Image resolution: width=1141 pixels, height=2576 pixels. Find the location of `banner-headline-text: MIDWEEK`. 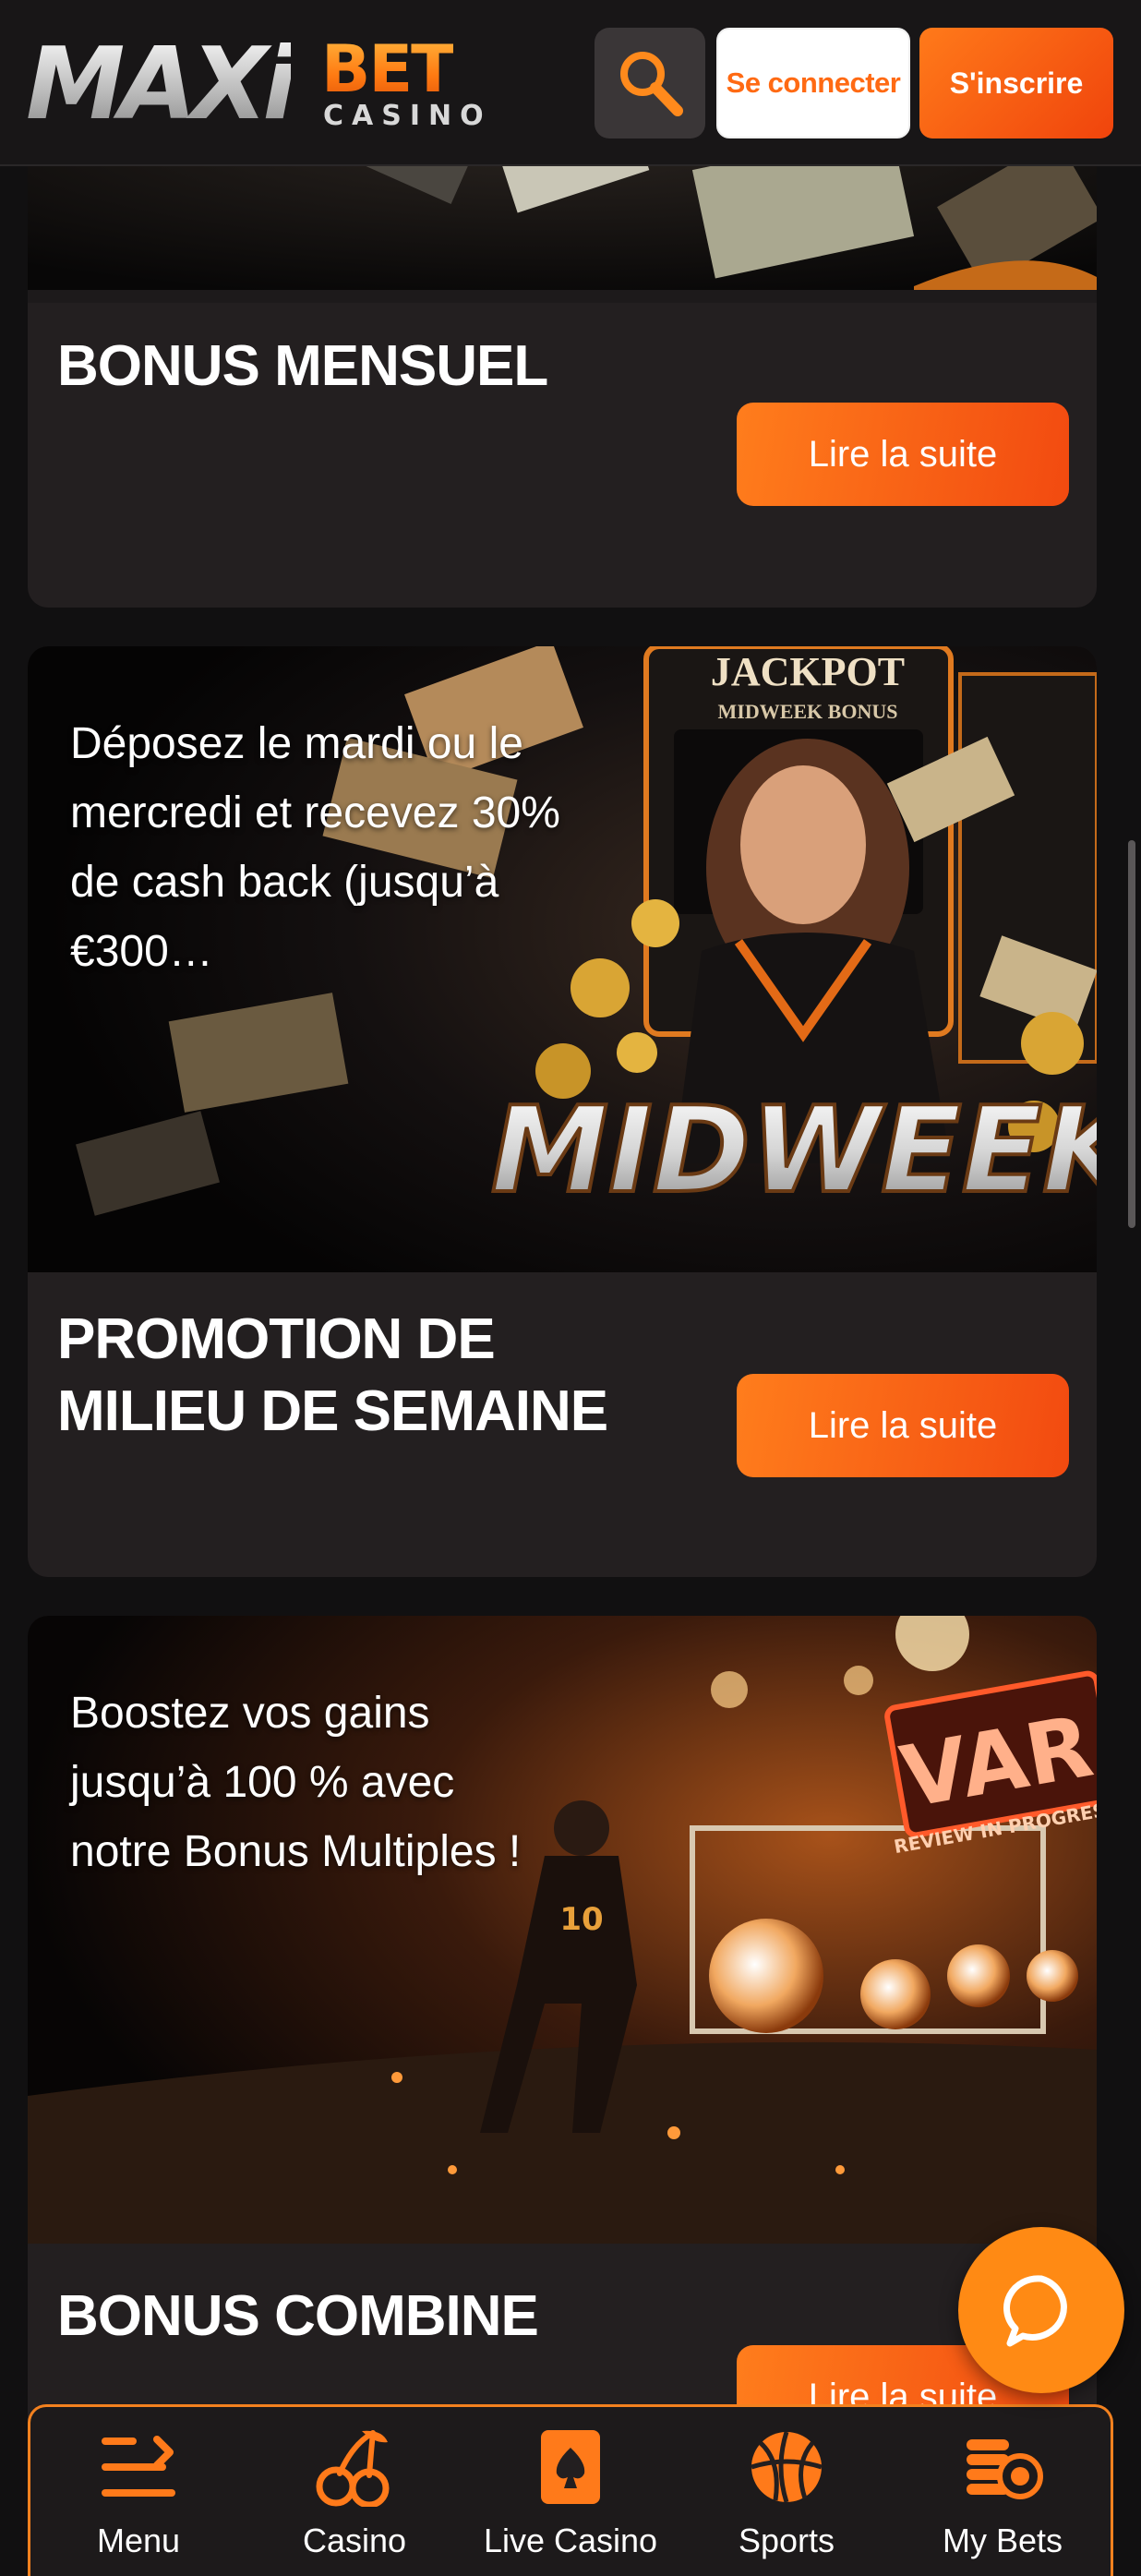

banner-headline-text: MIDWEEK is located at coordinates (794, 1151).